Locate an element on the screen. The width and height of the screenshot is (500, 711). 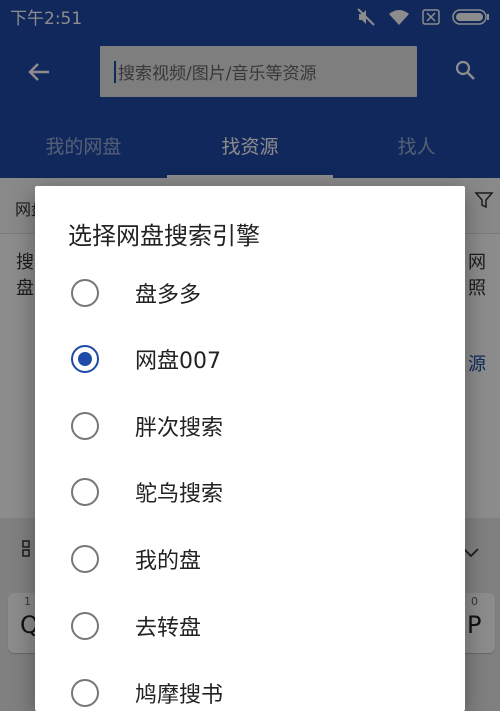
option-wangpan007: 网盘007 is located at coordinates (250, 359).